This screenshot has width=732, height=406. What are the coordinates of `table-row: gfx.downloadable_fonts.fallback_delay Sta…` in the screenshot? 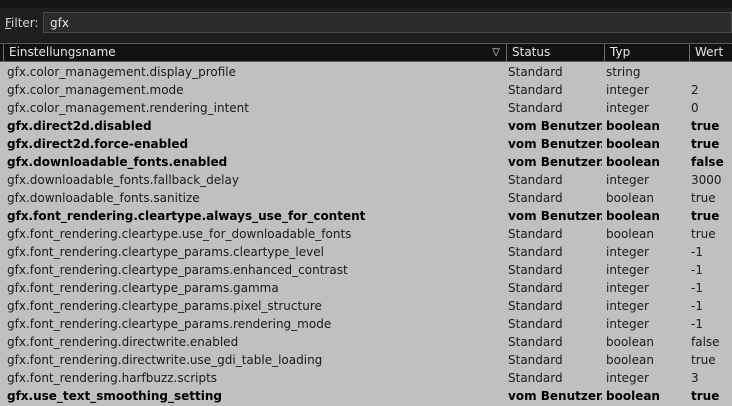 It's located at (366, 180).